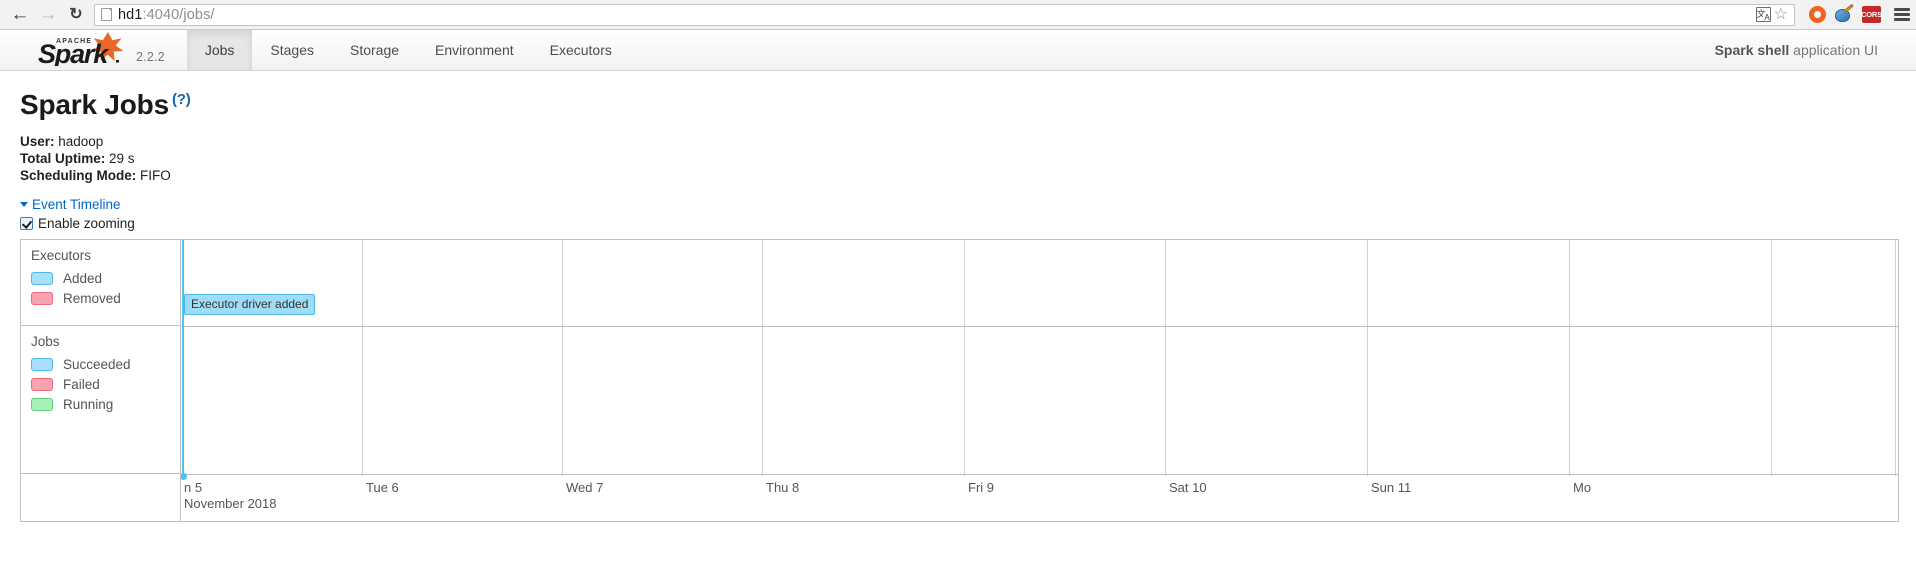 This screenshot has width=1916, height=573. I want to click on legend-item-added: Added, so click(105, 278).